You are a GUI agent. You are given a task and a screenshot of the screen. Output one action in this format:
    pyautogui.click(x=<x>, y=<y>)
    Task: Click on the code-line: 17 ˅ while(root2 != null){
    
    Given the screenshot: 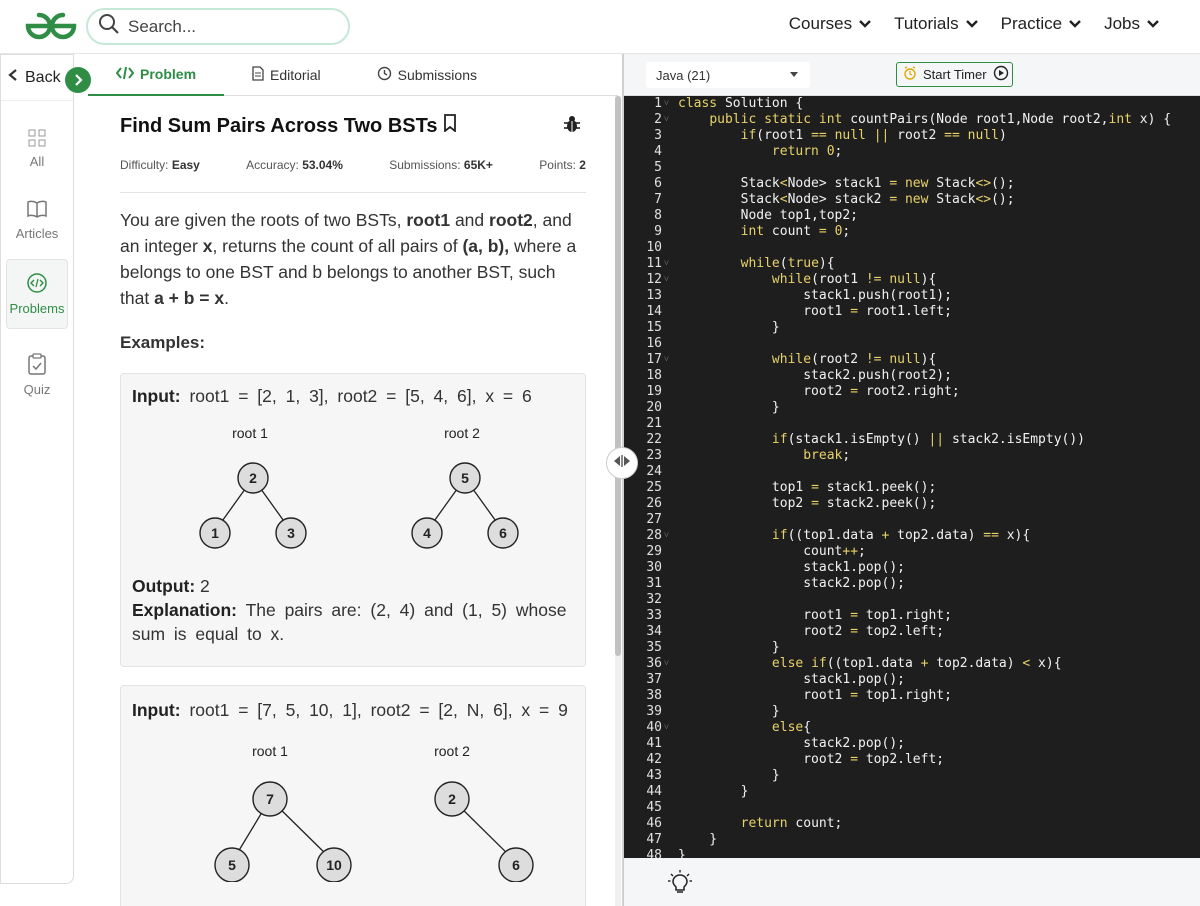 What is the action you would take?
    pyautogui.click(x=912, y=360)
    